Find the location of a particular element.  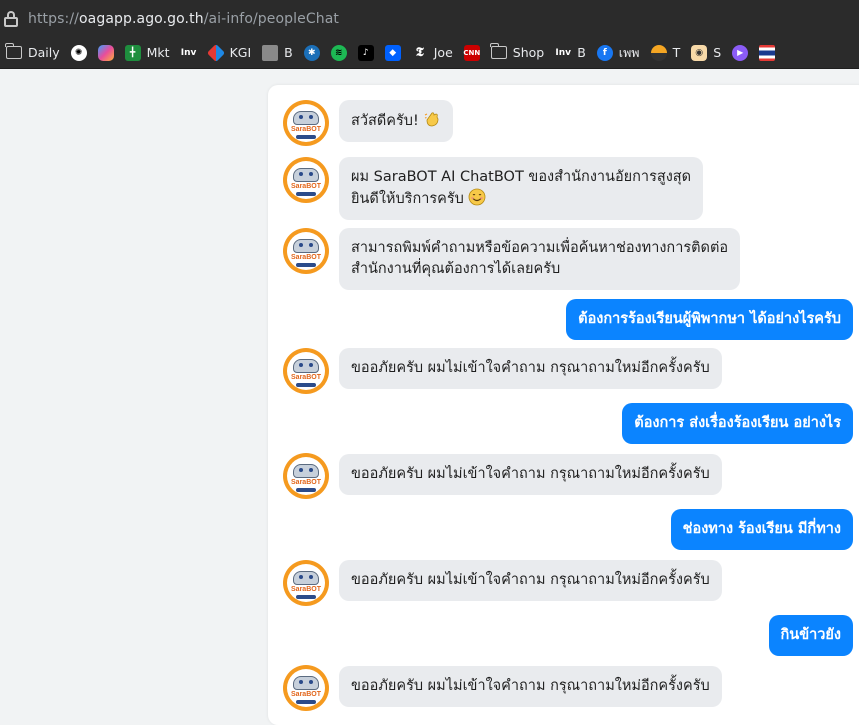

bookmark-joe: 𝕿 Joe is located at coordinates (432, 53).